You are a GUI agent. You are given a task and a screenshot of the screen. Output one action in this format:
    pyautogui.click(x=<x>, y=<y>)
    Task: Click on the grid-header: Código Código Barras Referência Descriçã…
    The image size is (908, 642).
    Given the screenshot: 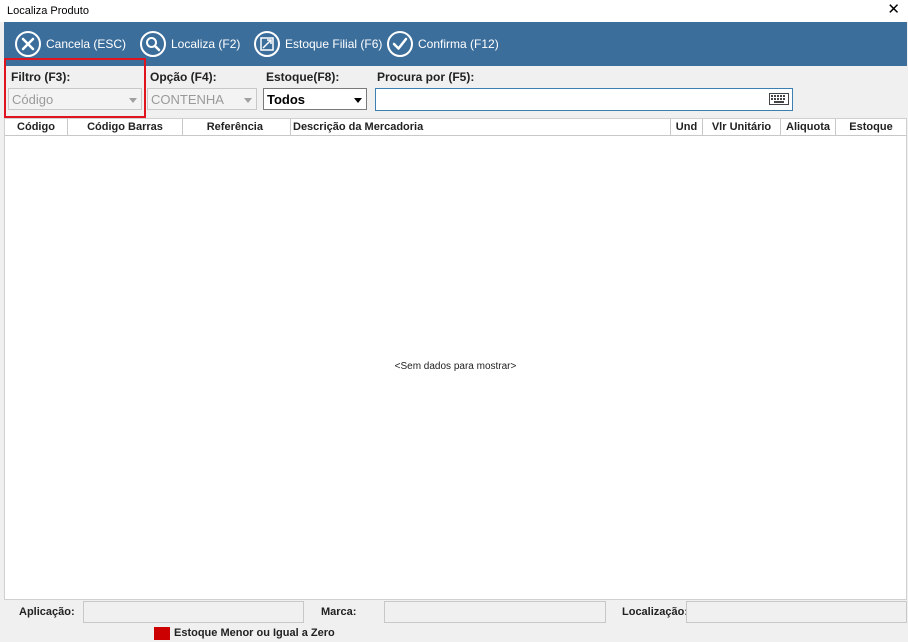 What is the action you would take?
    pyautogui.click(x=455, y=127)
    